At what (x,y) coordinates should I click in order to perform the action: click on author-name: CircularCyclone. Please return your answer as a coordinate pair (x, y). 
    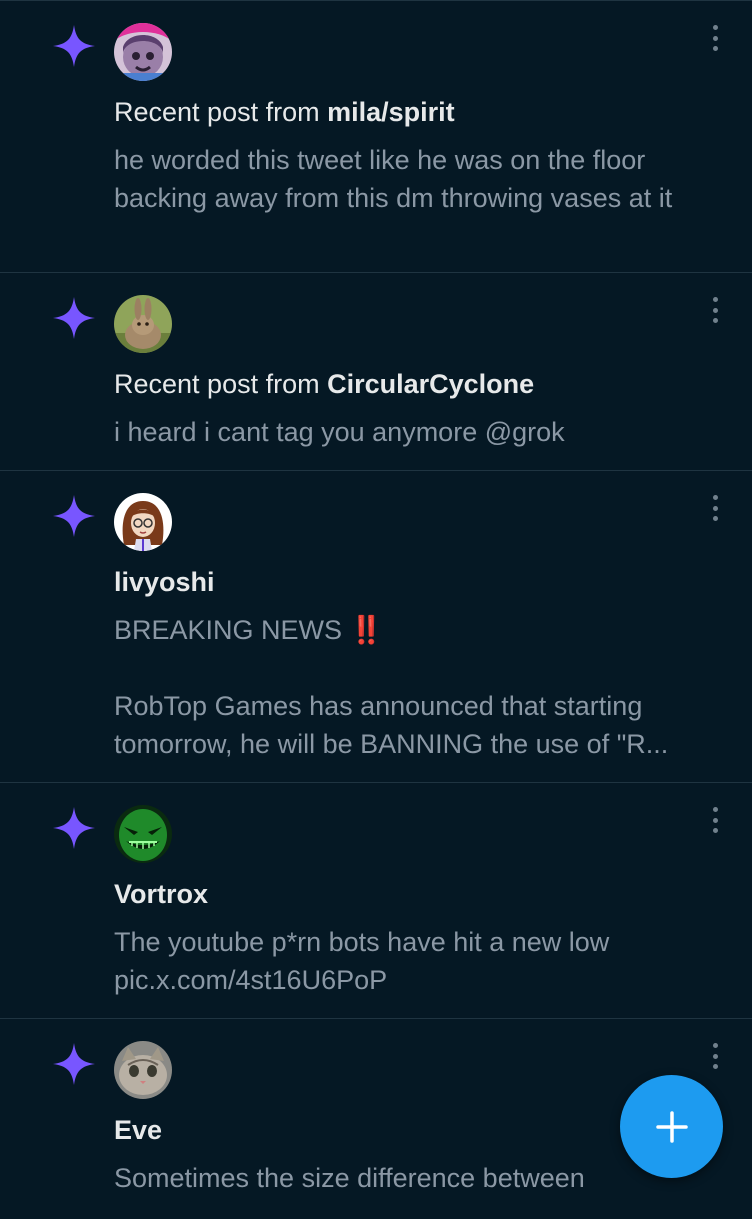
    Looking at the image, I should click on (430, 384).